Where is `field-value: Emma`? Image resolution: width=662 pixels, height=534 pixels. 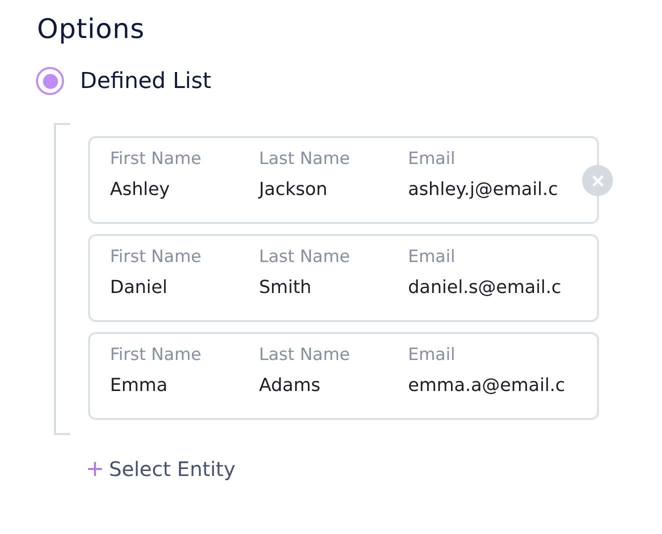 field-value: Emma is located at coordinates (139, 386).